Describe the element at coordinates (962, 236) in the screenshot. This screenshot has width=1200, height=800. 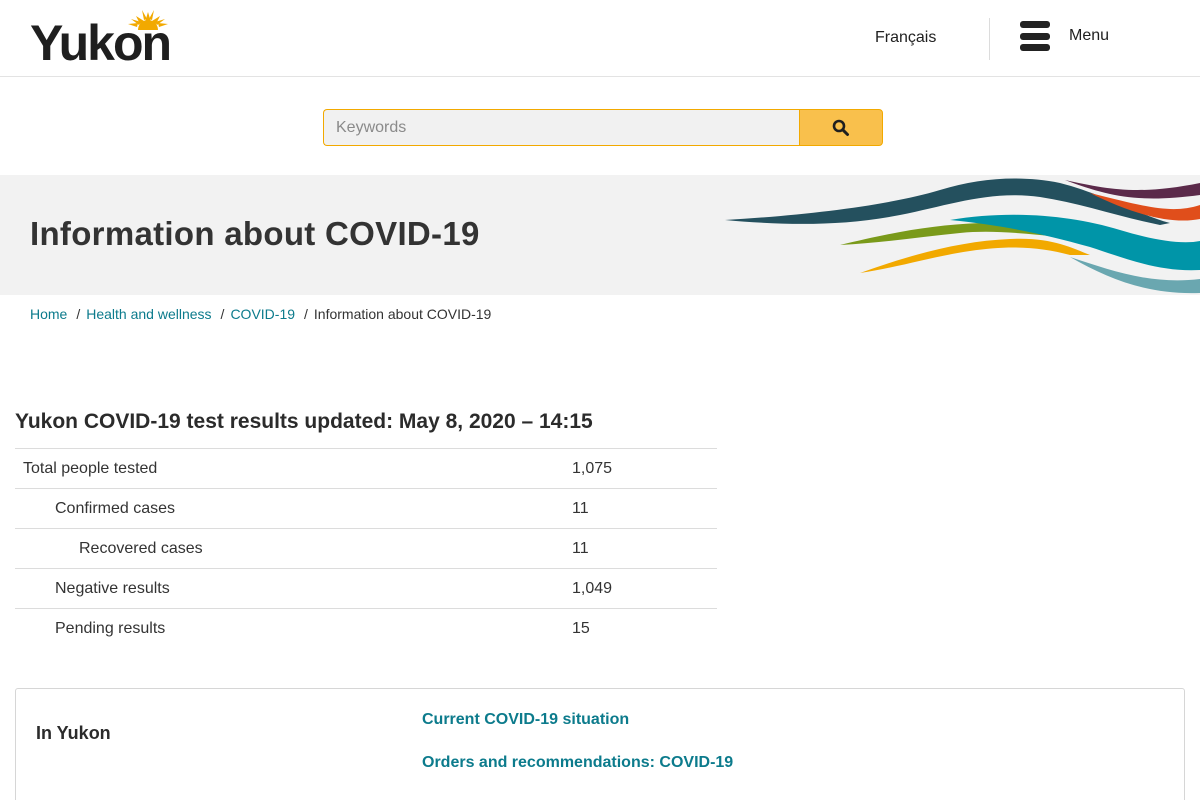
I see `decorative-waves` at that location.